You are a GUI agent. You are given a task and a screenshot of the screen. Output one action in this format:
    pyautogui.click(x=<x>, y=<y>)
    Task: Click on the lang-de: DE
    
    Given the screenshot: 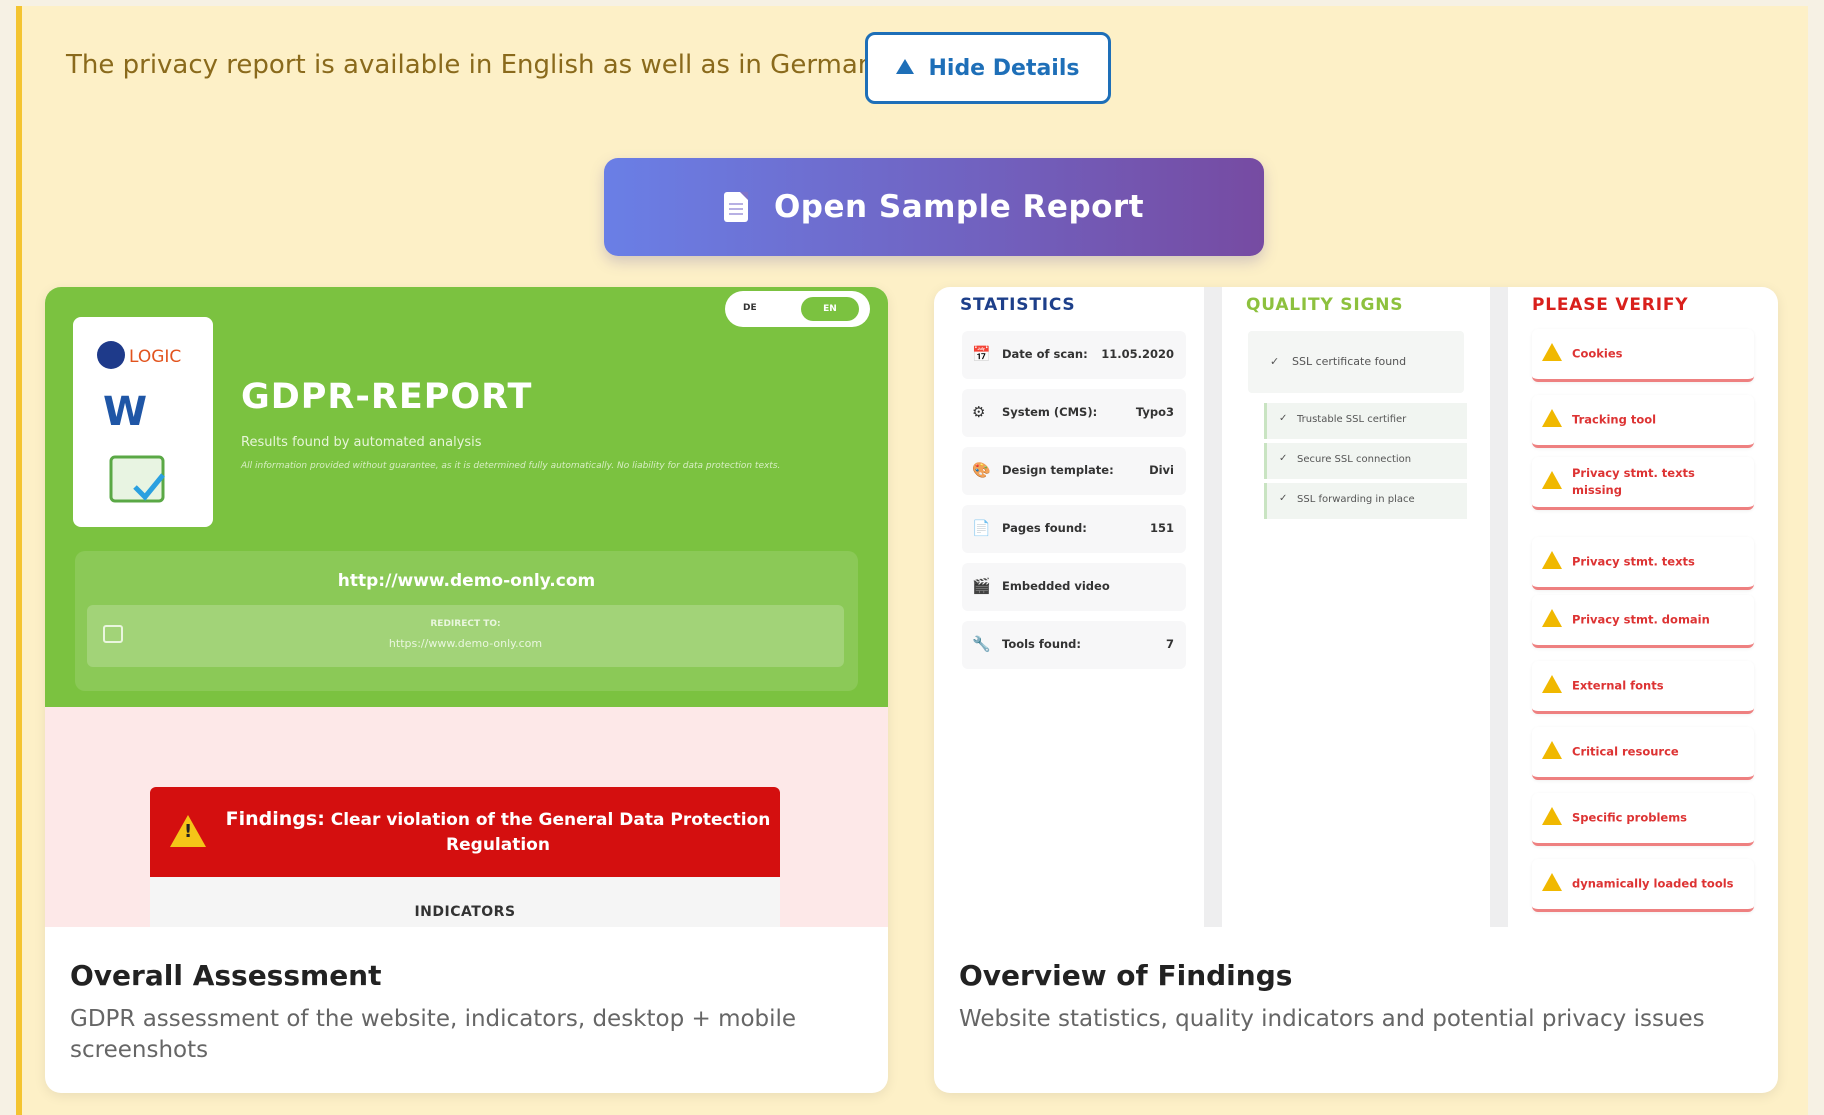 What is the action you would take?
    pyautogui.click(x=750, y=308)
    